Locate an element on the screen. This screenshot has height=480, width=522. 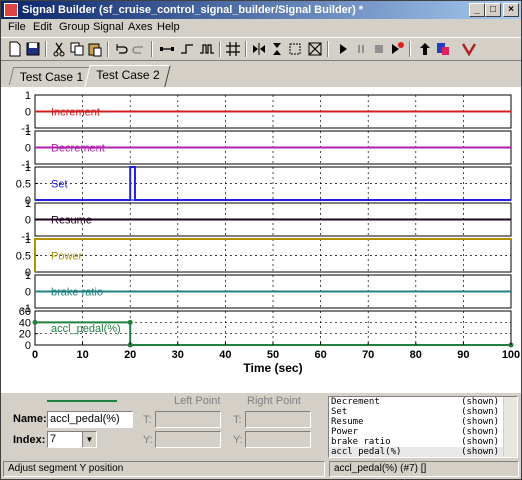
redo-icon is located at coordinates (139, 49).